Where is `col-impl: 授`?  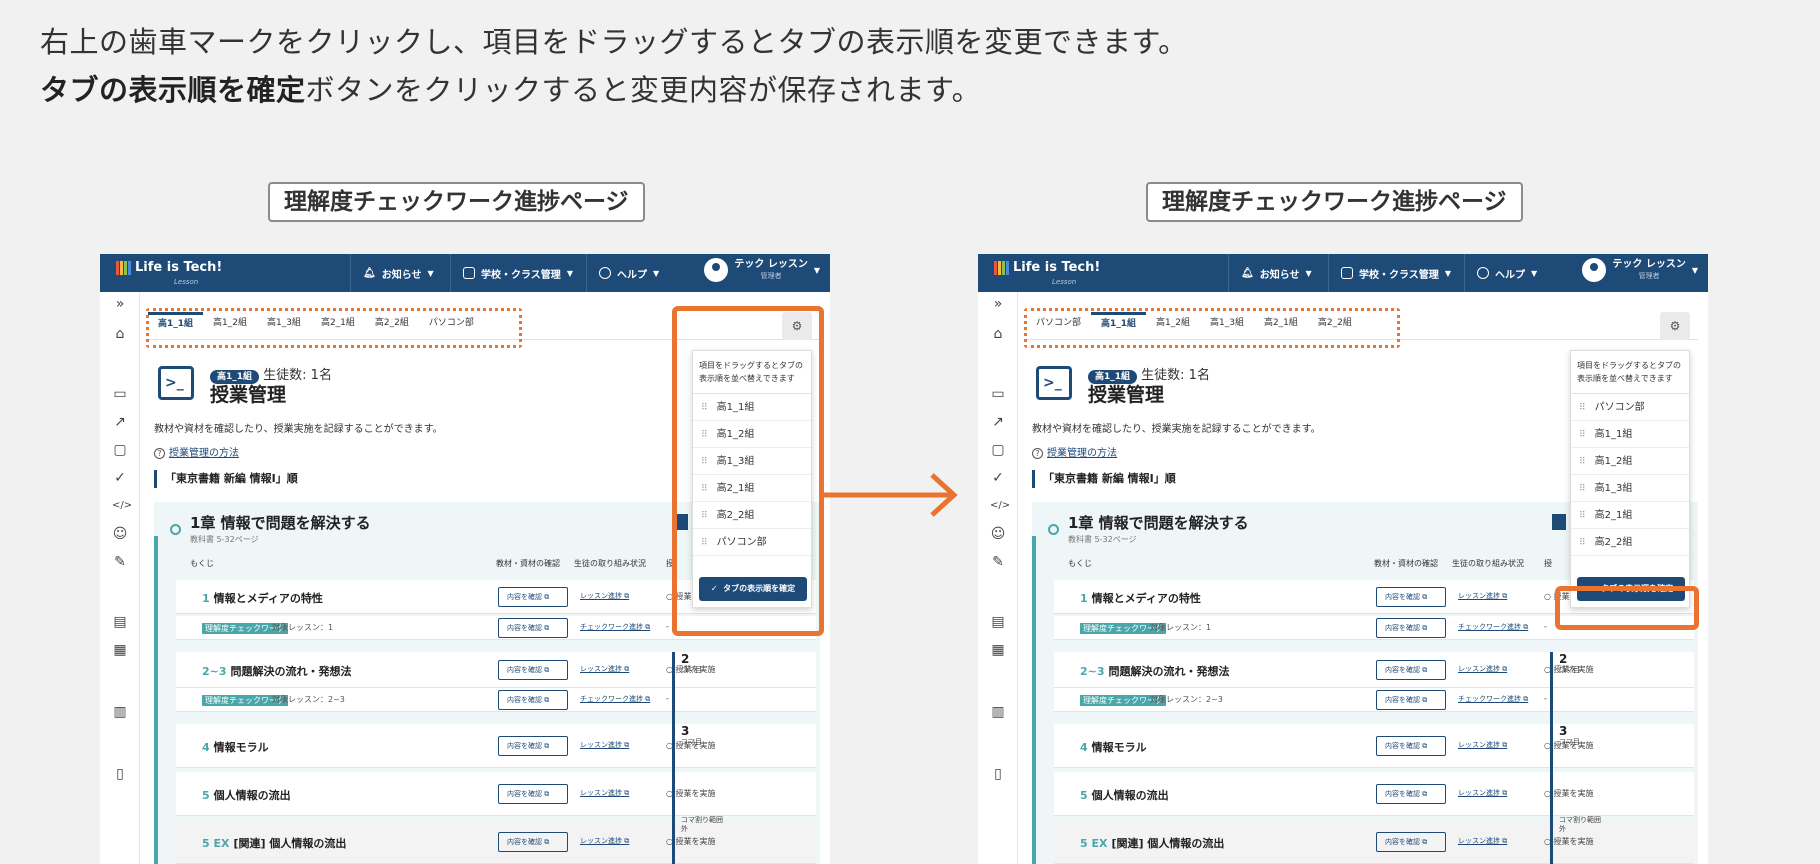 col-impl: 授 is located at coordinates (1548, 563).